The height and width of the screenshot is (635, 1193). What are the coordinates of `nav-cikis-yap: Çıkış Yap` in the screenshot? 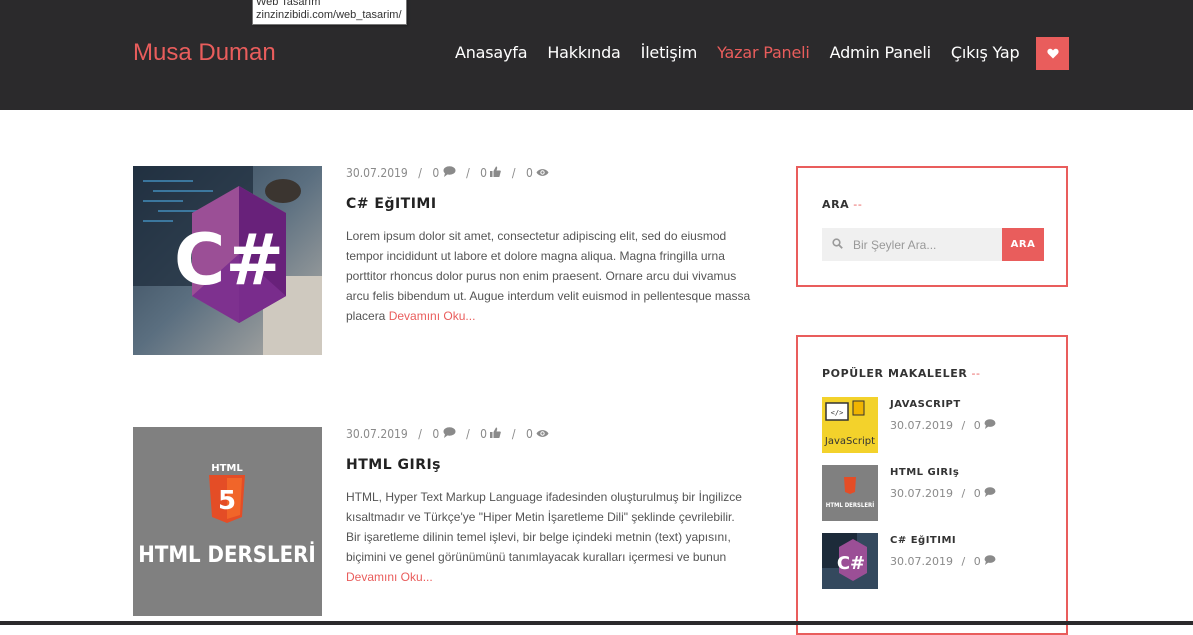 It's located at (985, 52).